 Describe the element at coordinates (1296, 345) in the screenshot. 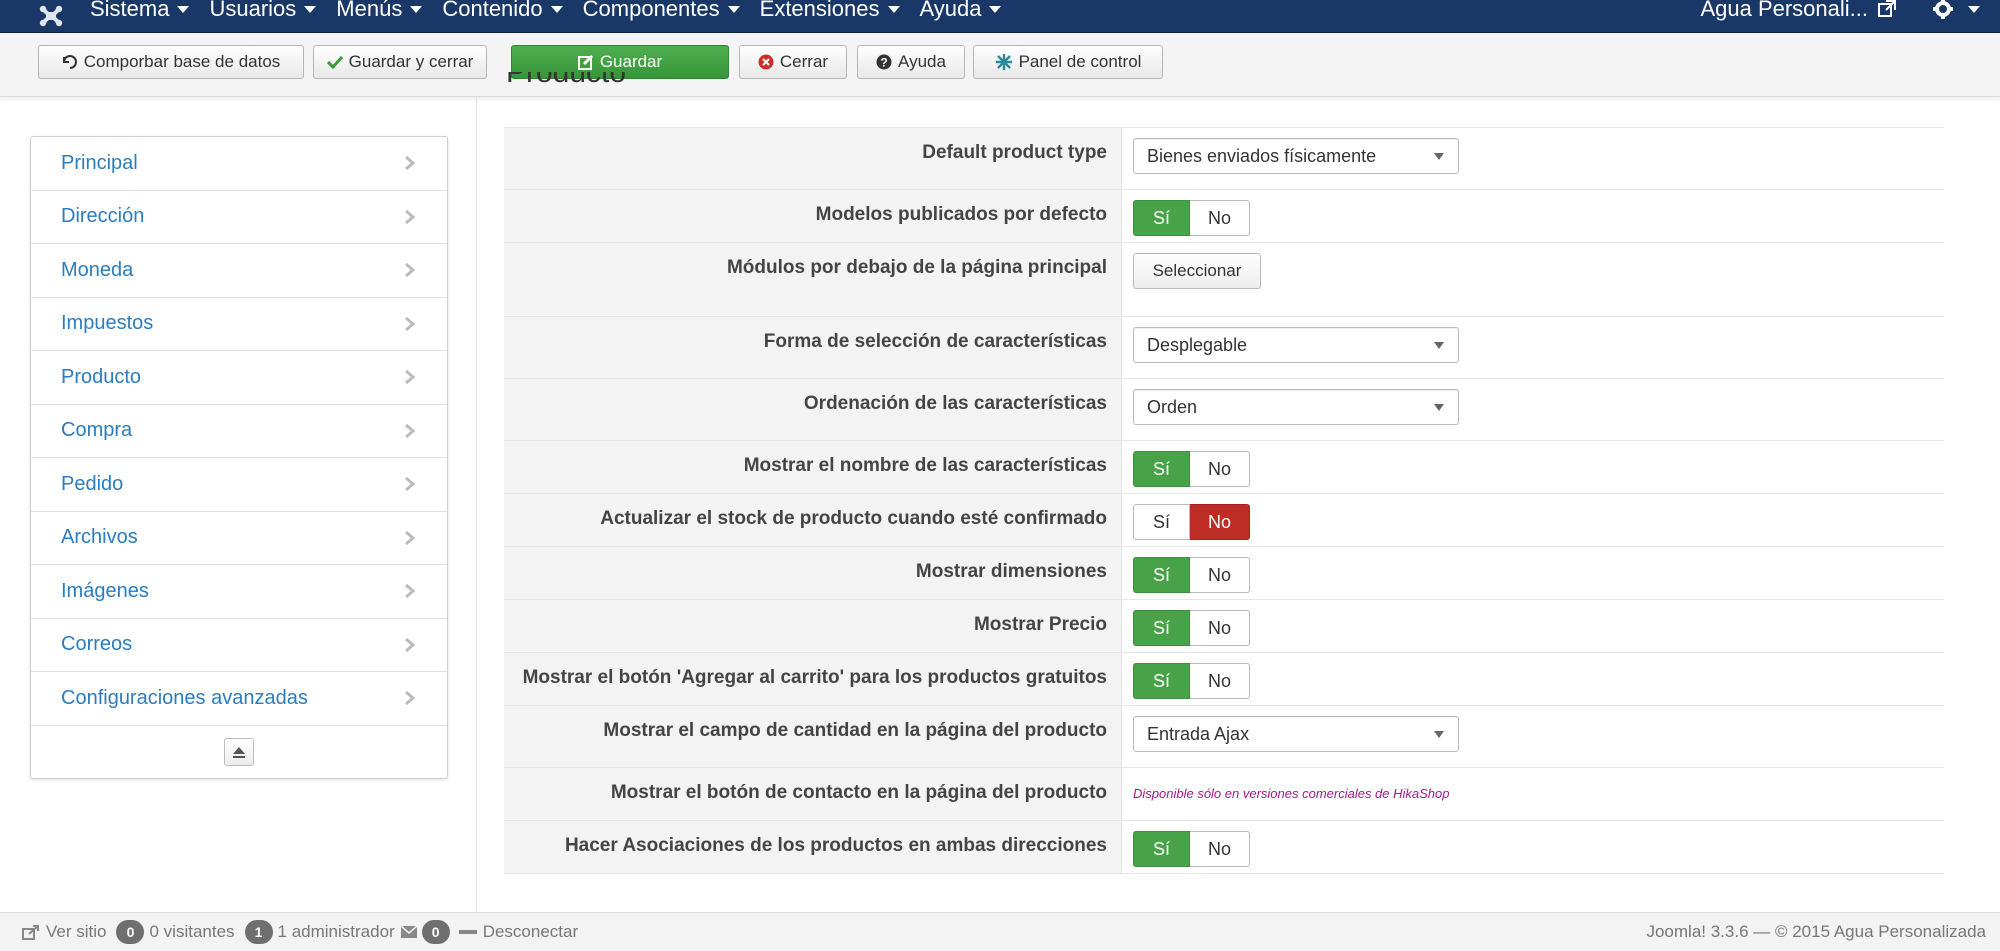

I see `characteristics-selection-select: Desplegable` at that location.